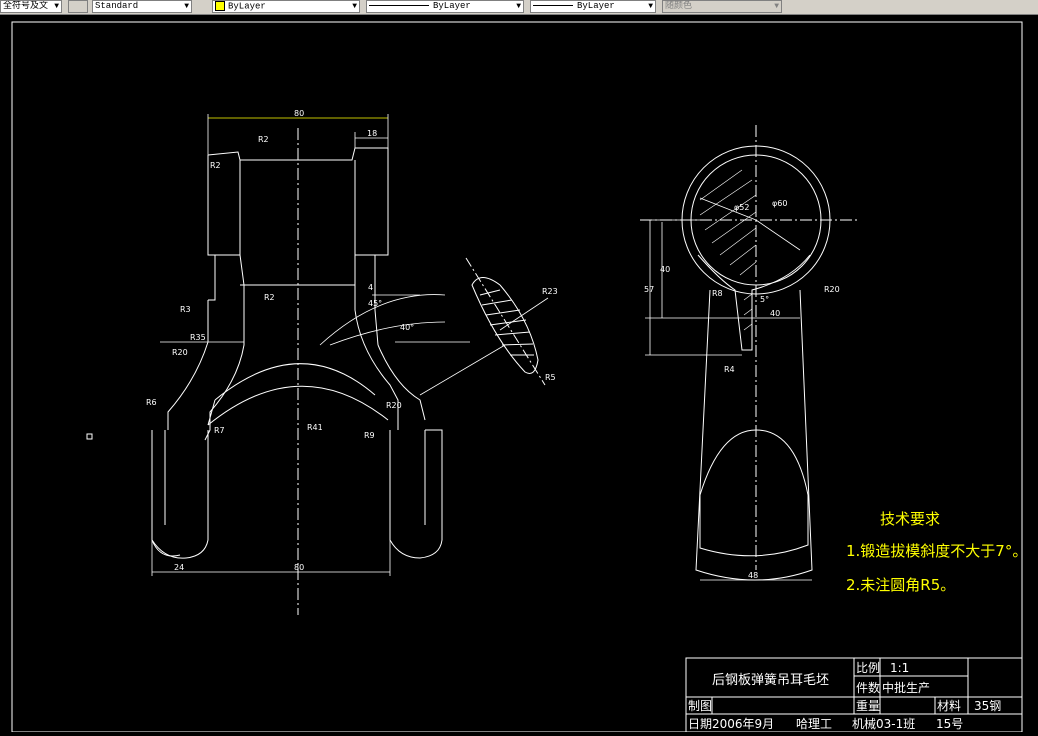 The image size is (1038, 736). I want to click on material-label: 材料, so click(949, 706).